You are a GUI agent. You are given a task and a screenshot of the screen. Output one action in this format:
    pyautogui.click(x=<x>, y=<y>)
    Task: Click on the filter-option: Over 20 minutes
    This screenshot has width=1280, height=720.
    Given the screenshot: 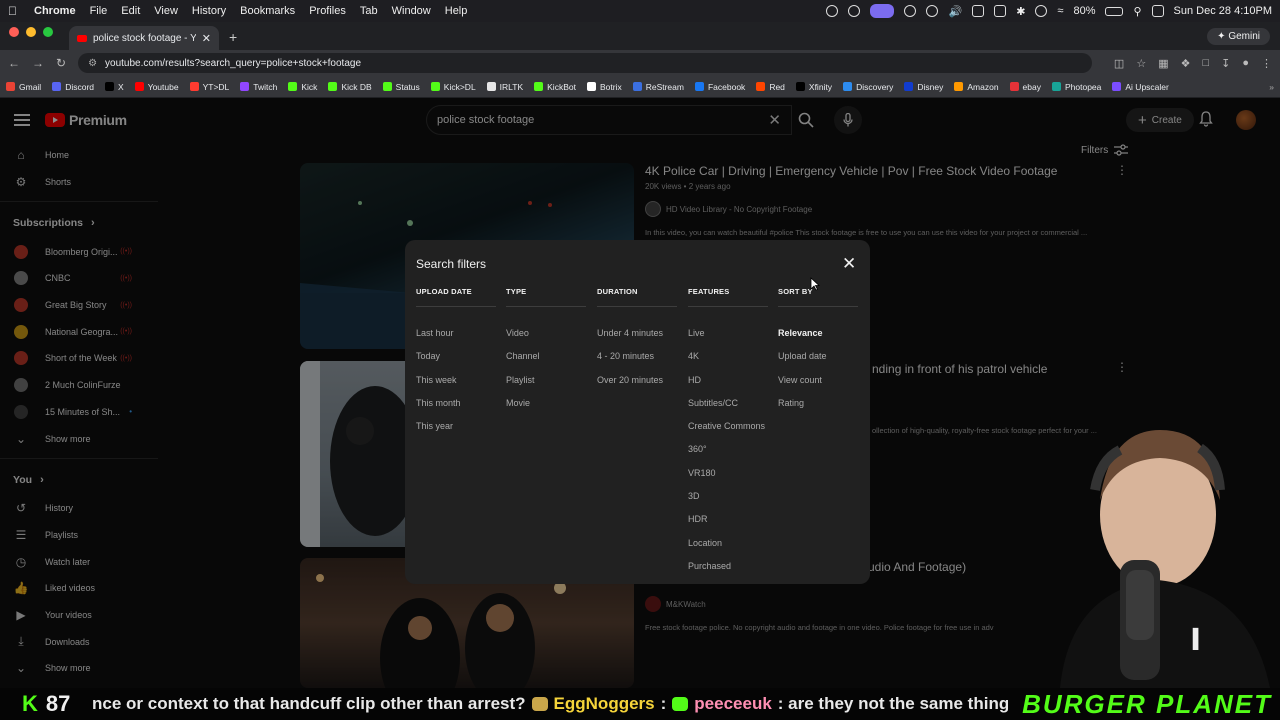 What is the action you would take?
    pyautogui.click(x=637, y=380)
    